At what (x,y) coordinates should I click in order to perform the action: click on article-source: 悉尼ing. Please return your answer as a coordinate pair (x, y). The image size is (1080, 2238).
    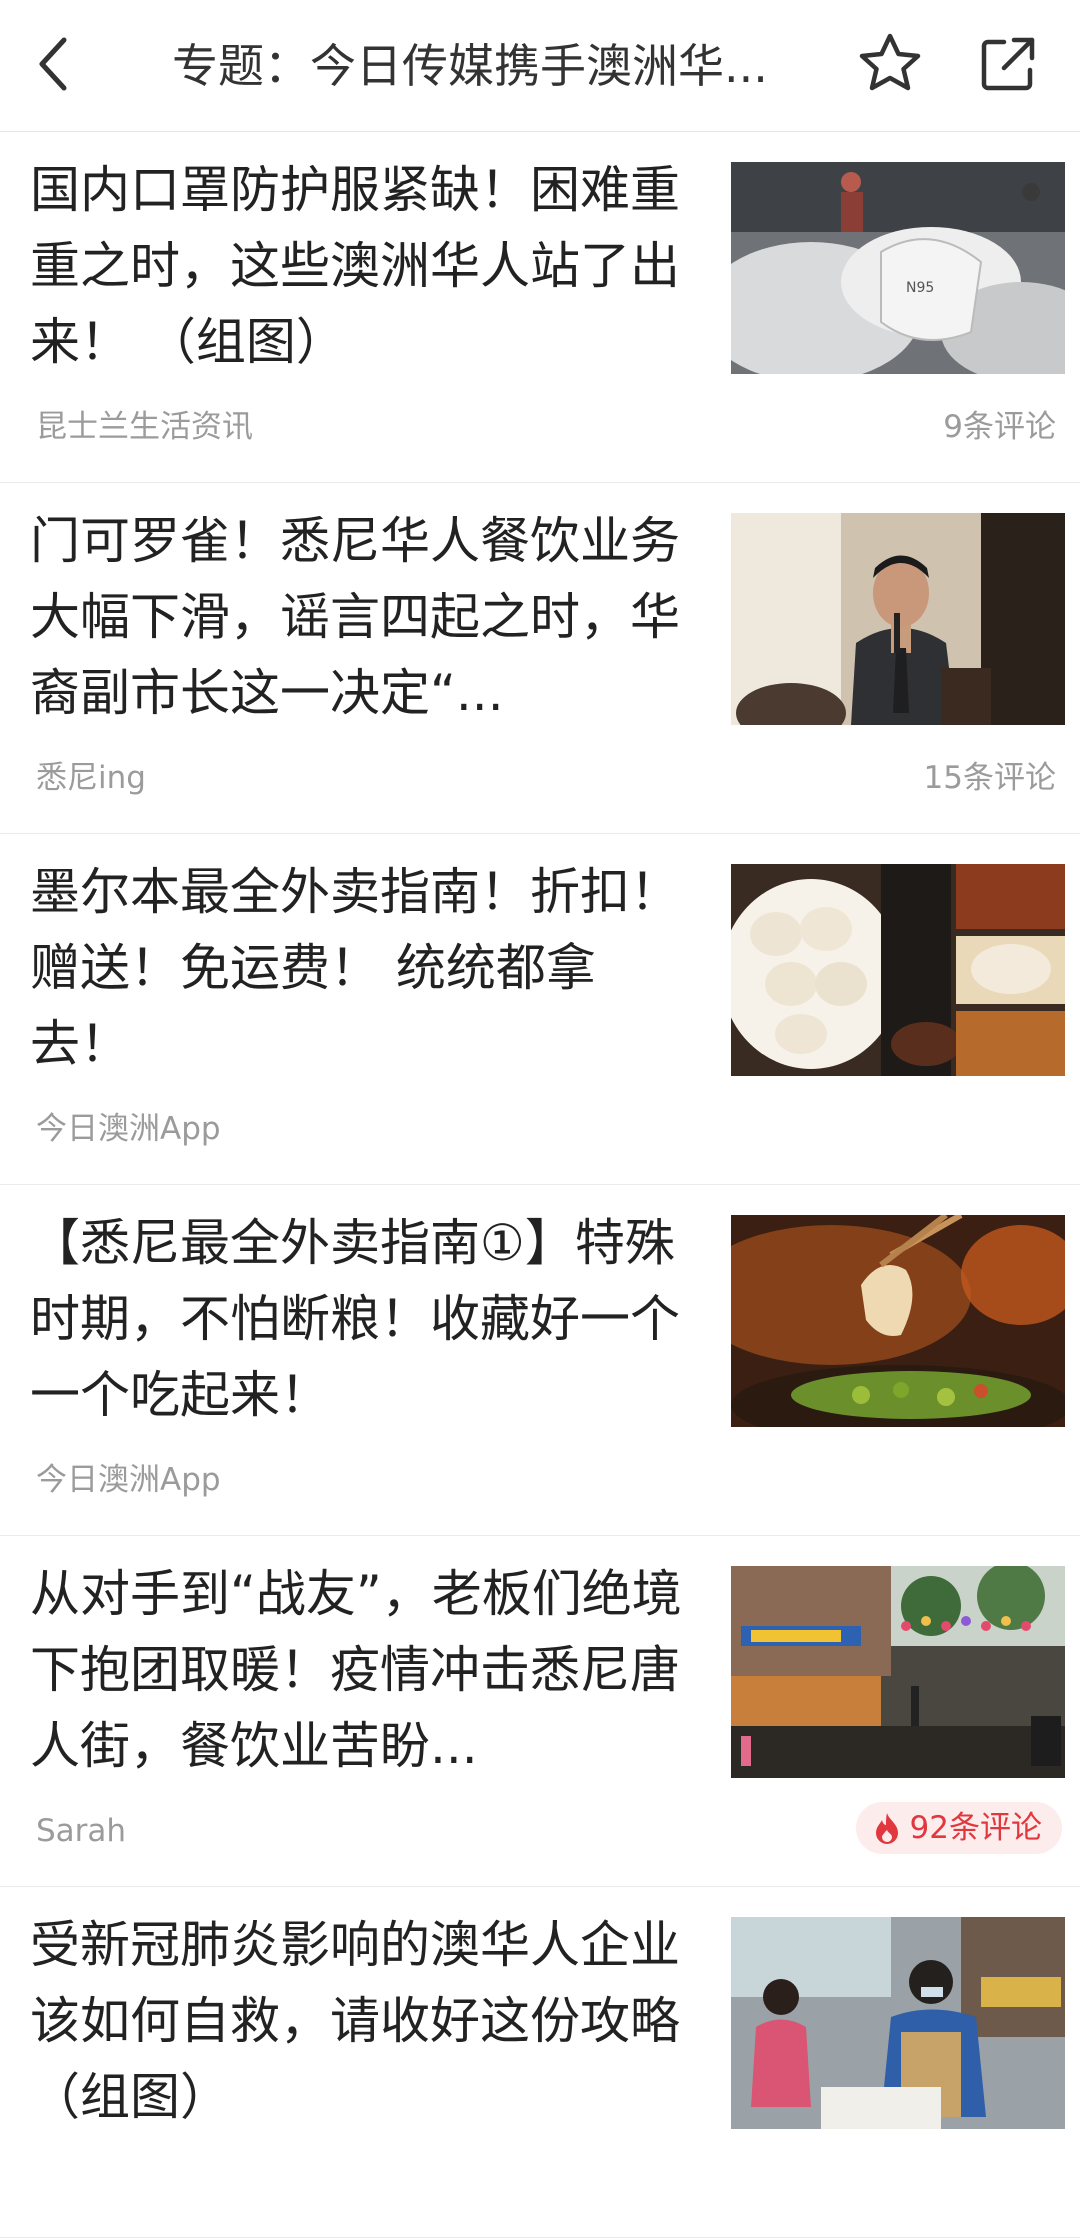
    Looking at the image, I should click on (91, 778).